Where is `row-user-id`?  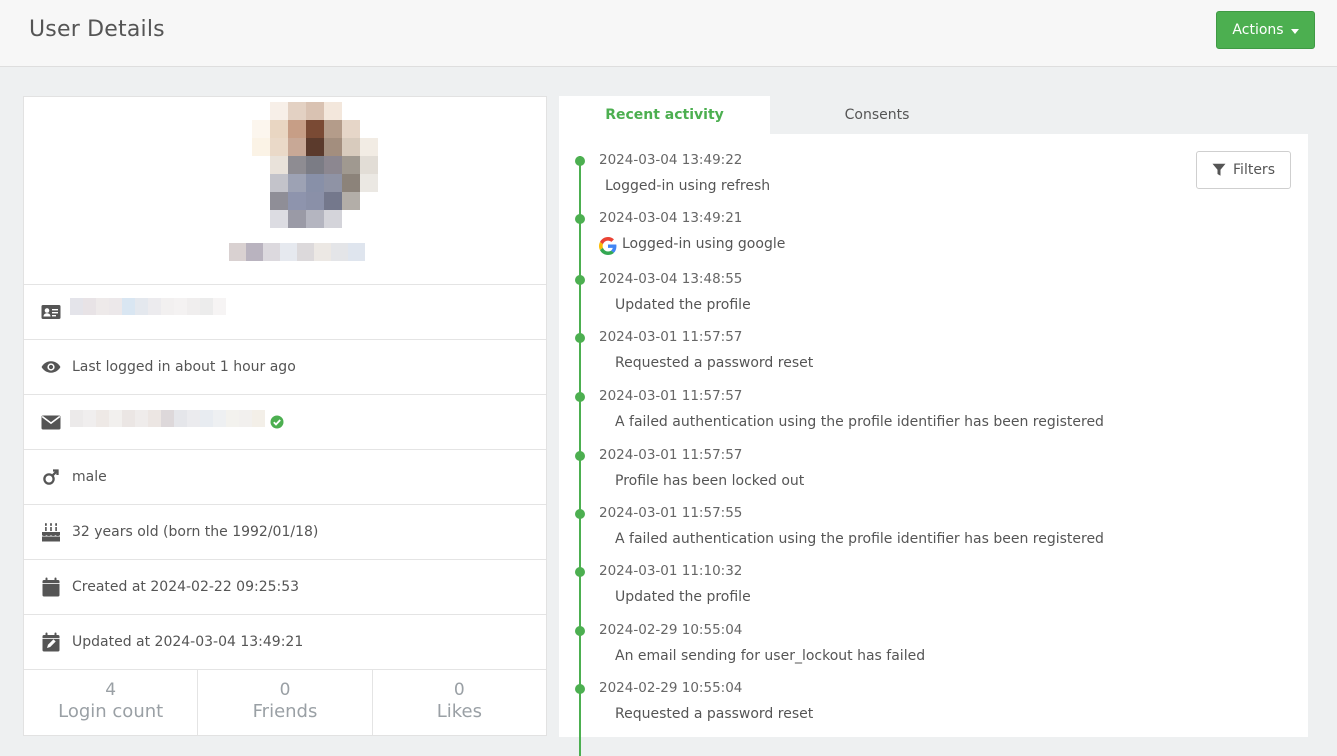
row-user-id is located at coordinates (285, 312).